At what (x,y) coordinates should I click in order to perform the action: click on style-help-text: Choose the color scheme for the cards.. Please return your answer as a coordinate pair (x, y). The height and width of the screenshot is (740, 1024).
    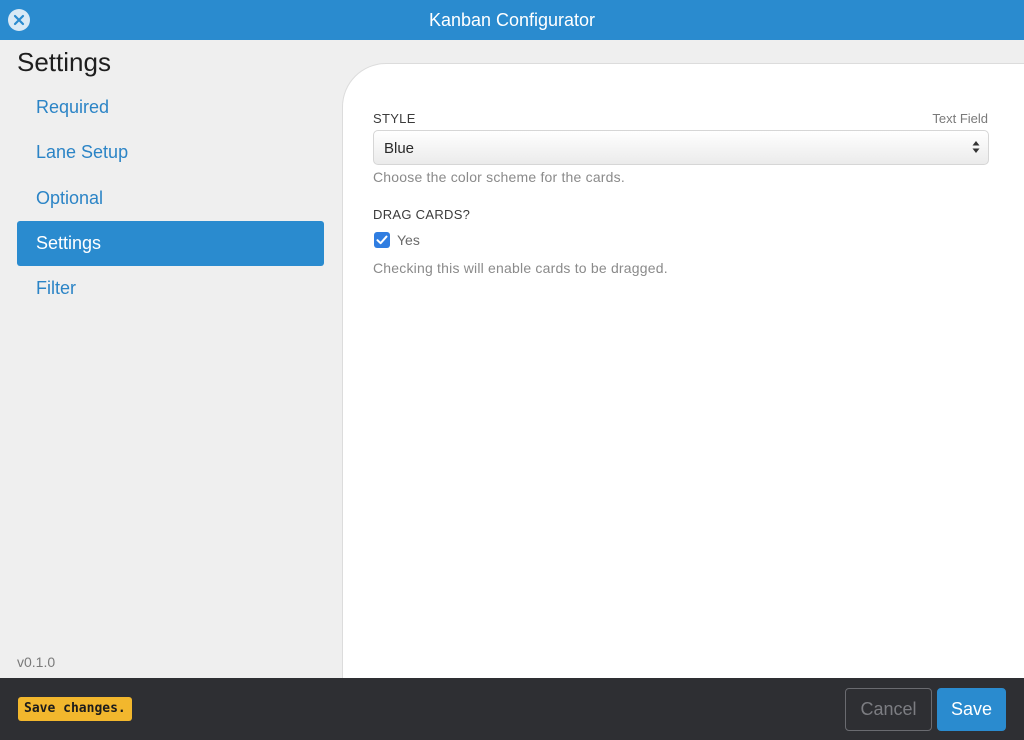
    Looking at the image, I should click on (499, 177).